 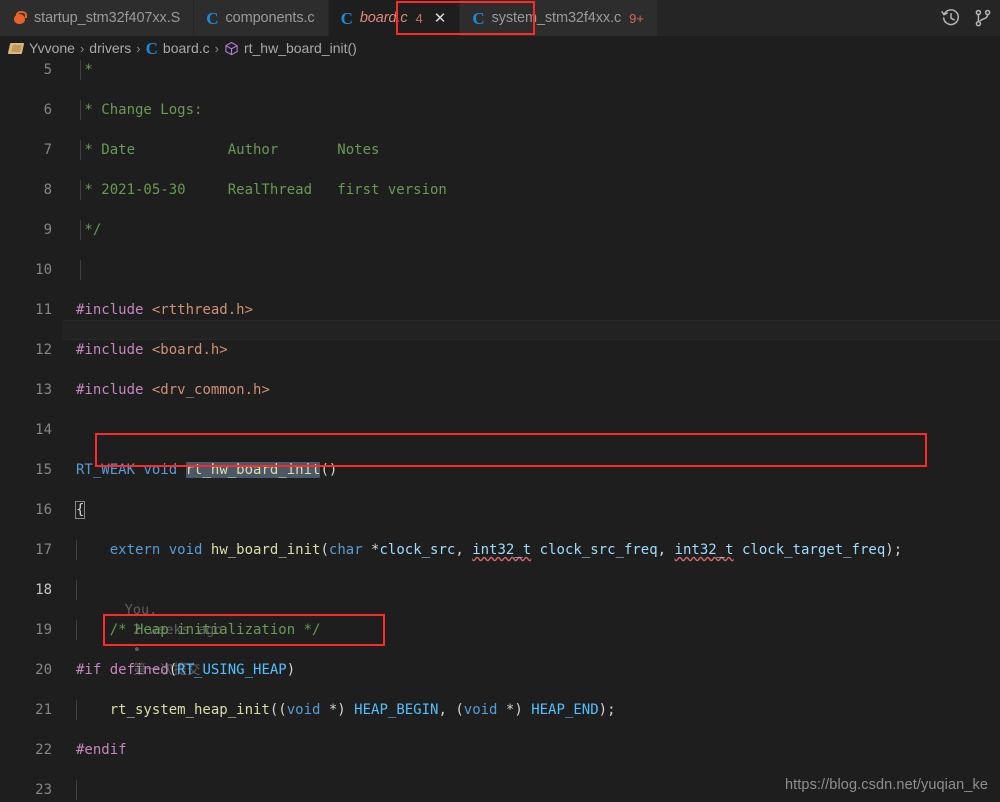 I want to click on tab-startup-stm32f407xx-s: startup_stm32f407xx.S, so click(x=97, y=18).